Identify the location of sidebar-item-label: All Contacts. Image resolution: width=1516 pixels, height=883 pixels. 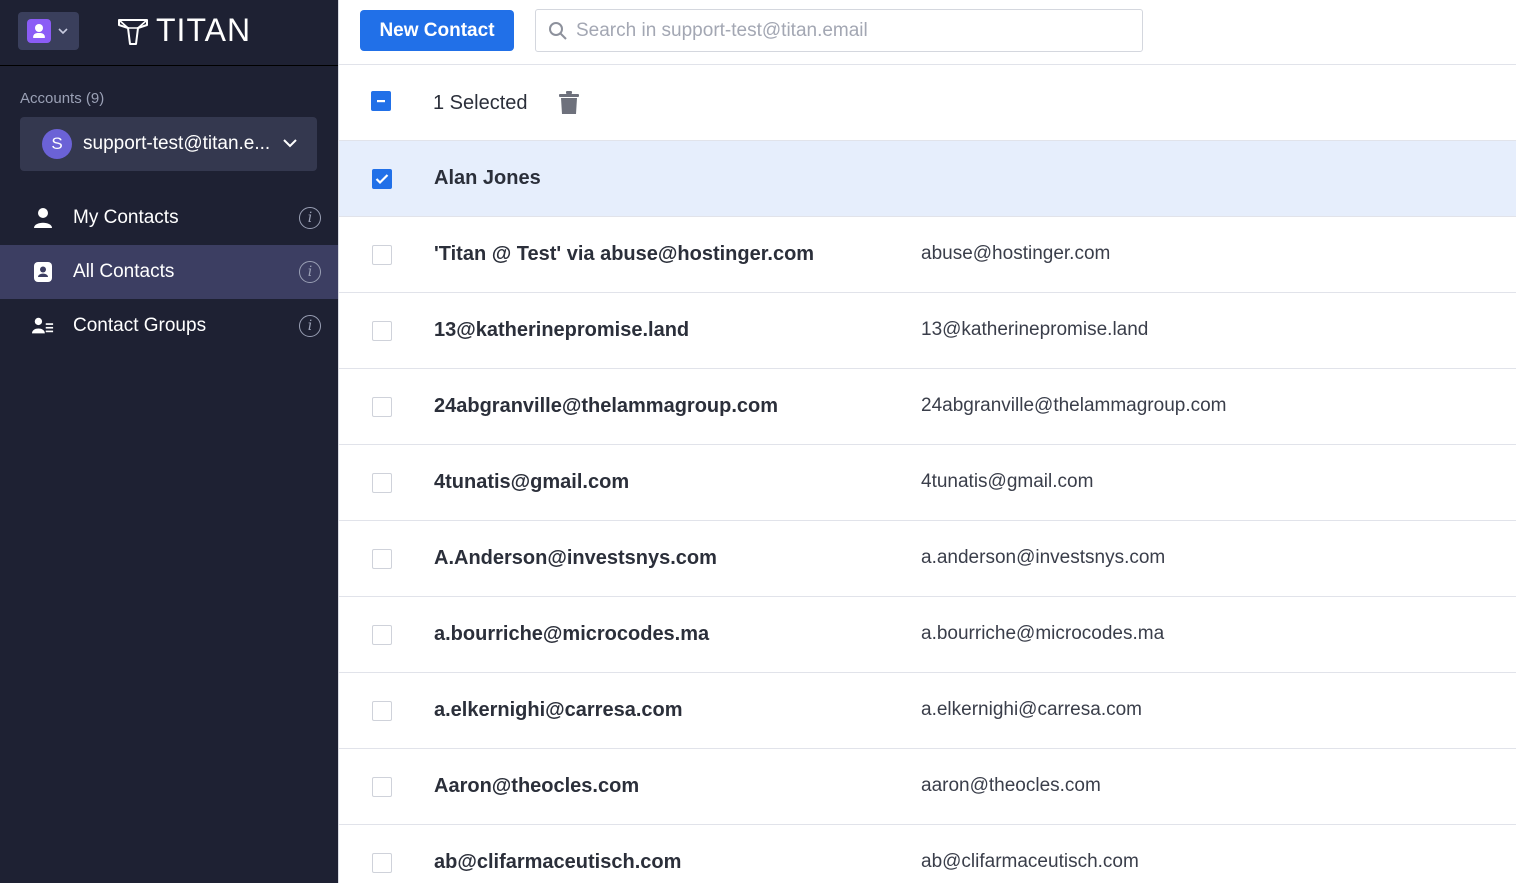
(124, 271).